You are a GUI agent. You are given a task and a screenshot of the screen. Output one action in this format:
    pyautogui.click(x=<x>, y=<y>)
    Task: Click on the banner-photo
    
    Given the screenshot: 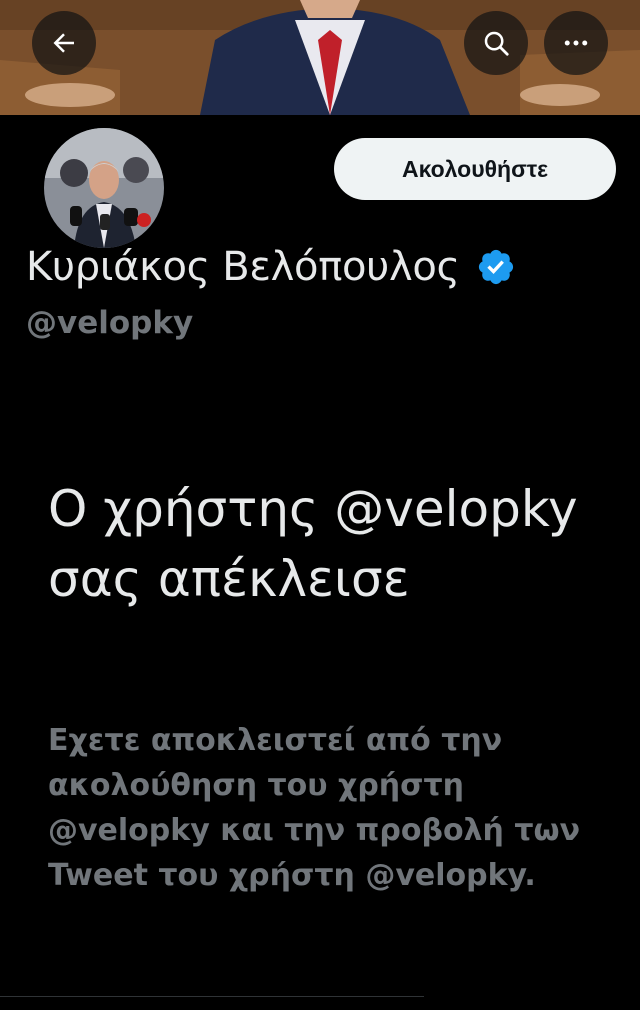 What is the action you would take?
    pyautogui.click(x=320, y=57)
    